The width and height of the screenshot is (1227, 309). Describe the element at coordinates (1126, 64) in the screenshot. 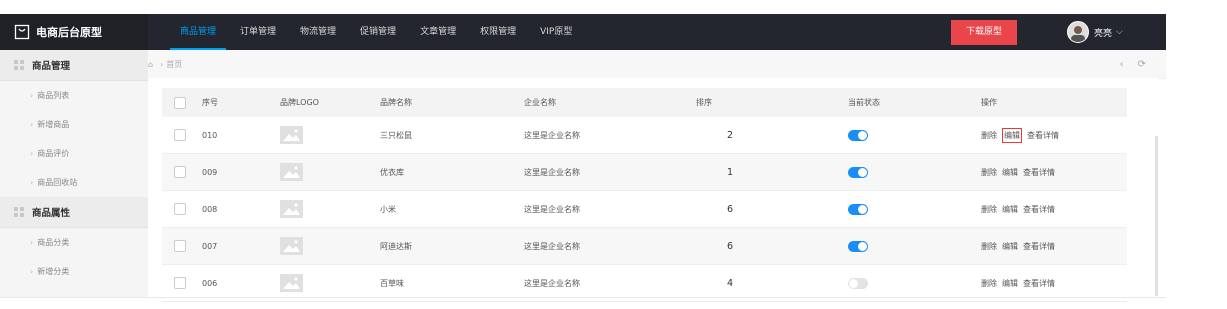

I see `breadcrumb-controls: ‹ ⟳` at that location.